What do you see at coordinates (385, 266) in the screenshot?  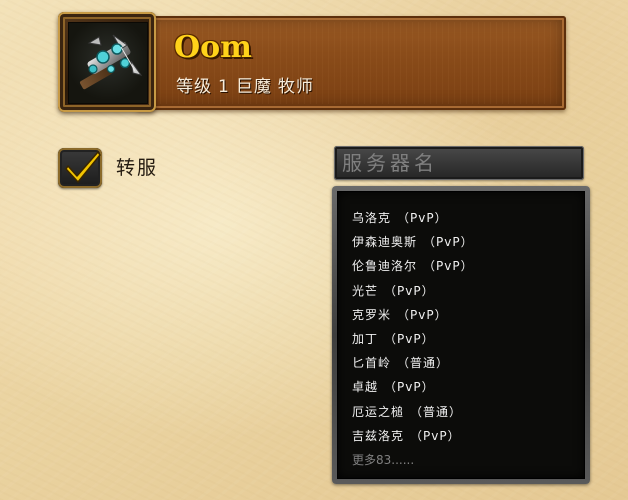 I see `server-name: 伦鲁迪洛尔` at bounding box center [385, 266].